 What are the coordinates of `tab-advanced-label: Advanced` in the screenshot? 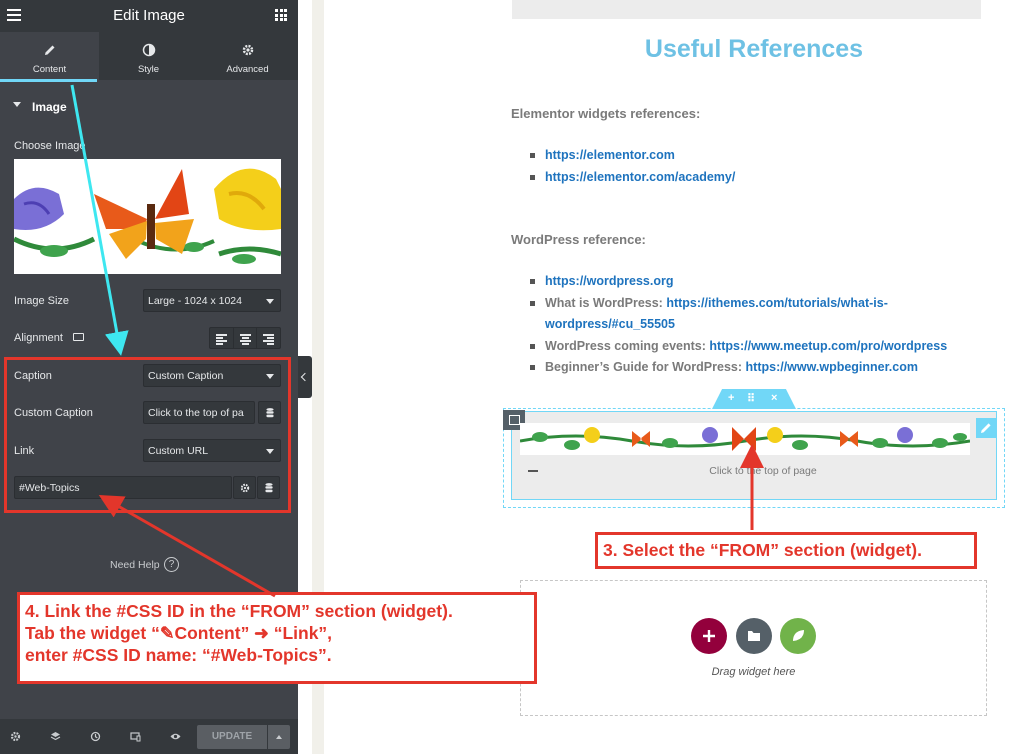 It's located at (247, 69).